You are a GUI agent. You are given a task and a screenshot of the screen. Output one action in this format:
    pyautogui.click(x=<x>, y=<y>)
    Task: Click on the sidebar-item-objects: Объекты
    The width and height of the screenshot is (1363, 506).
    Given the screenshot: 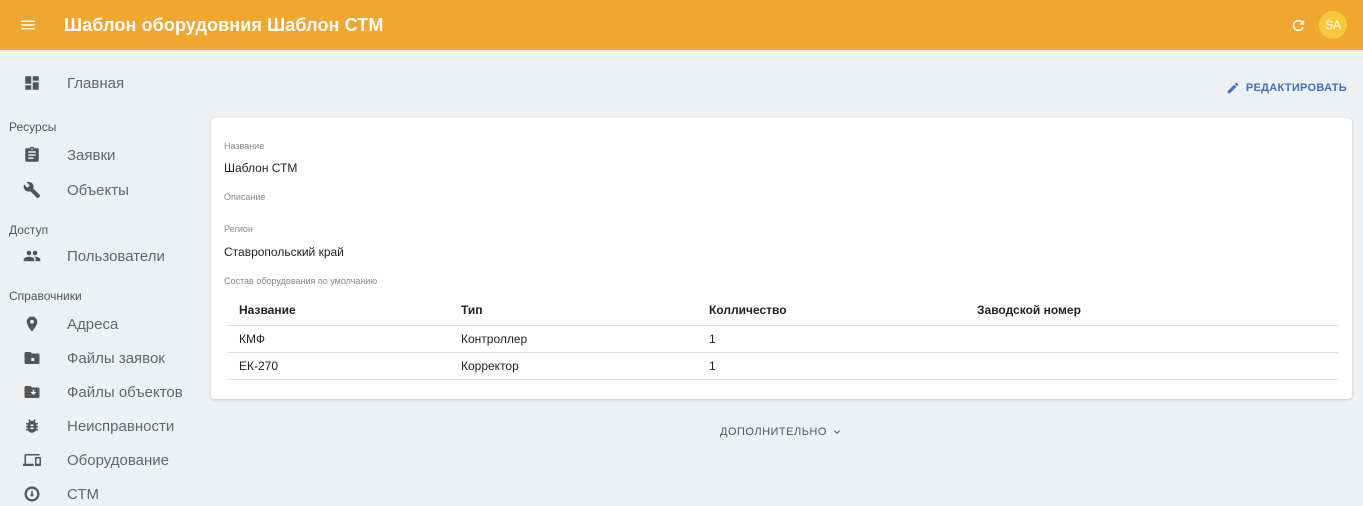 What is the action you would take?
    pyautogui.click(x=100, y=190)
    